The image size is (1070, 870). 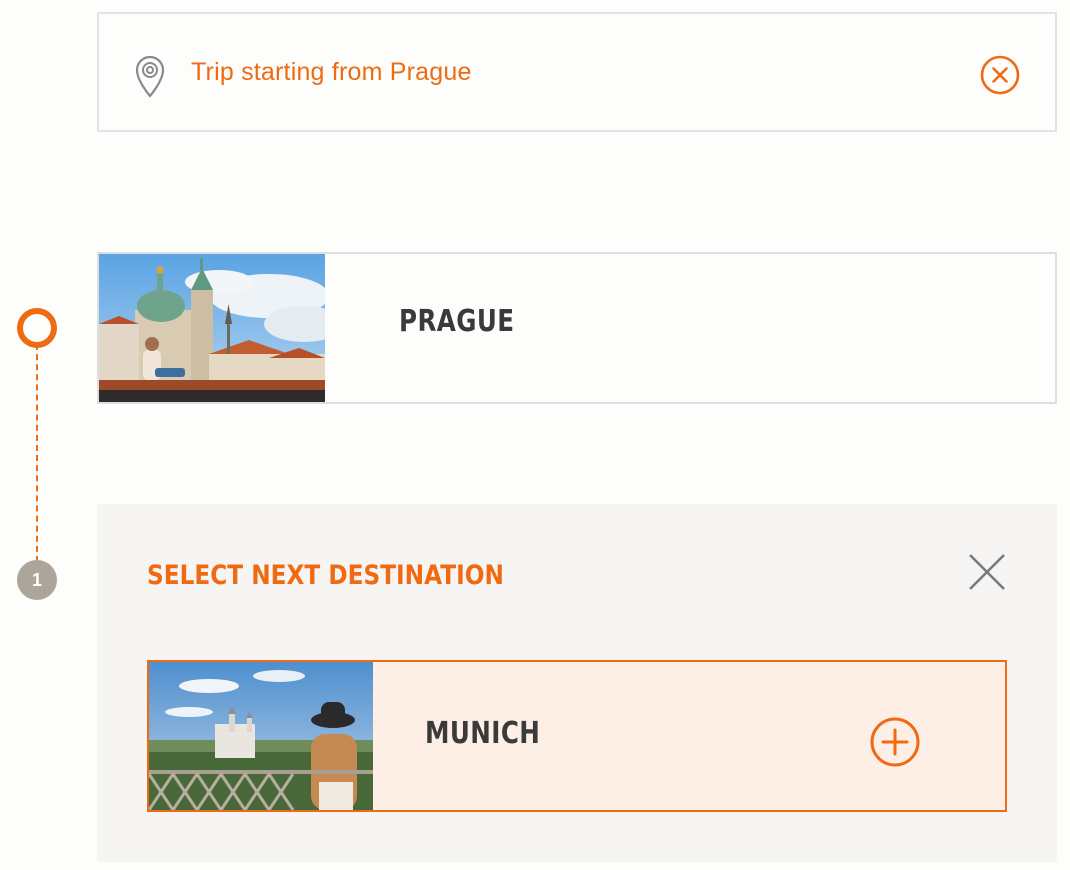 I want to click on timeline-connector, so click(x=37, y=453).